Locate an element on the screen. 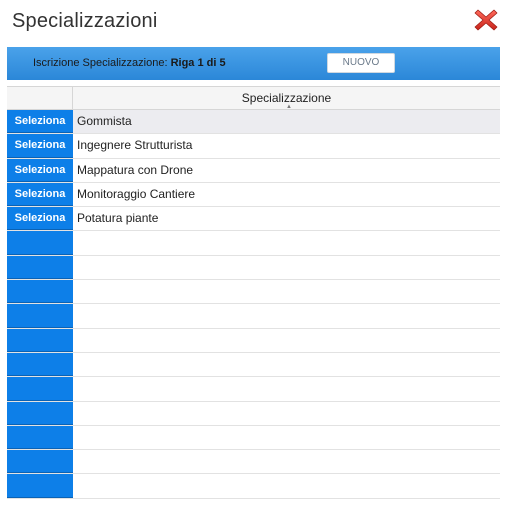 This screenshot has width=506, height=514. close-button is located at coordinates (486, 20).